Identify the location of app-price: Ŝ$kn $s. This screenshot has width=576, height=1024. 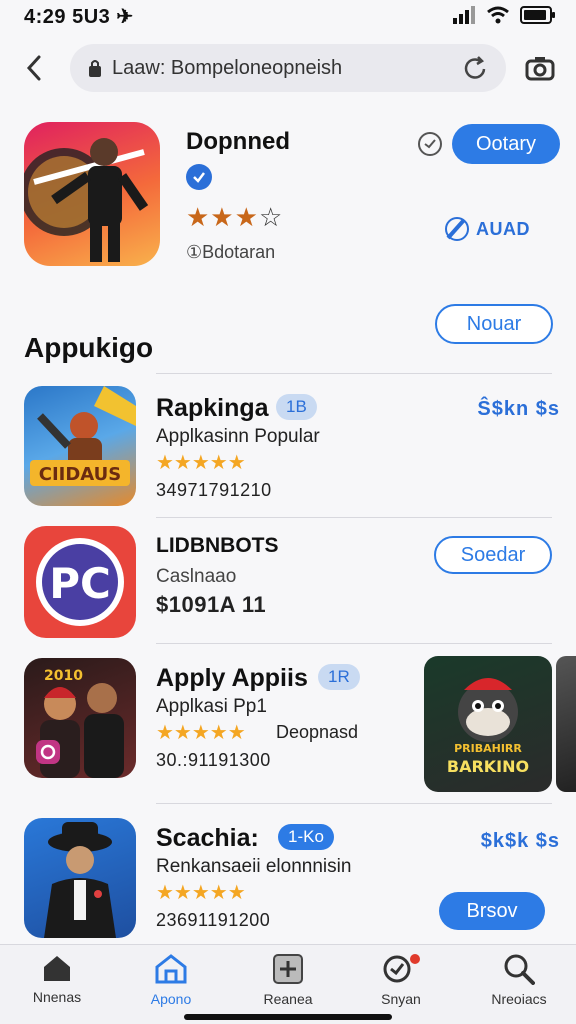
(518, 409).